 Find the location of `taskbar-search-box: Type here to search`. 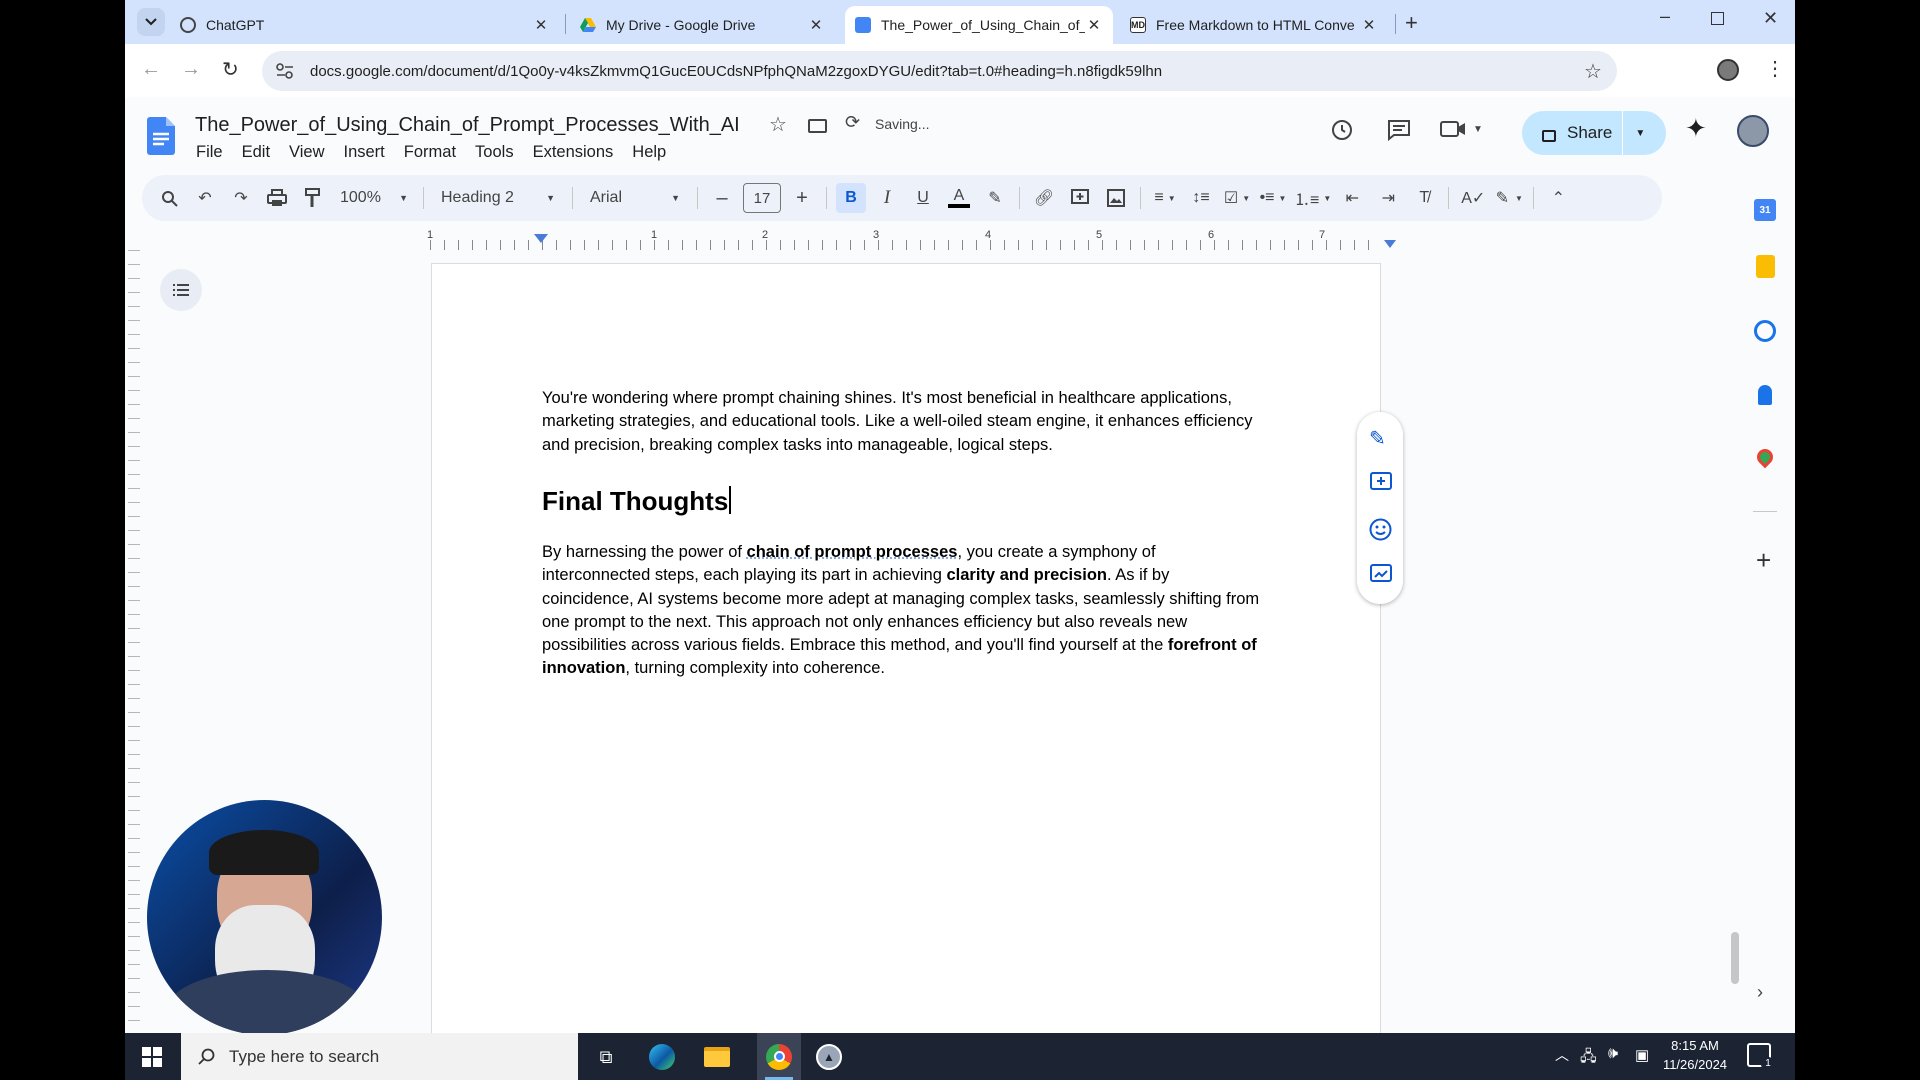

taskbar-search-box: Type here to search is located at coordinates (379, 1056).